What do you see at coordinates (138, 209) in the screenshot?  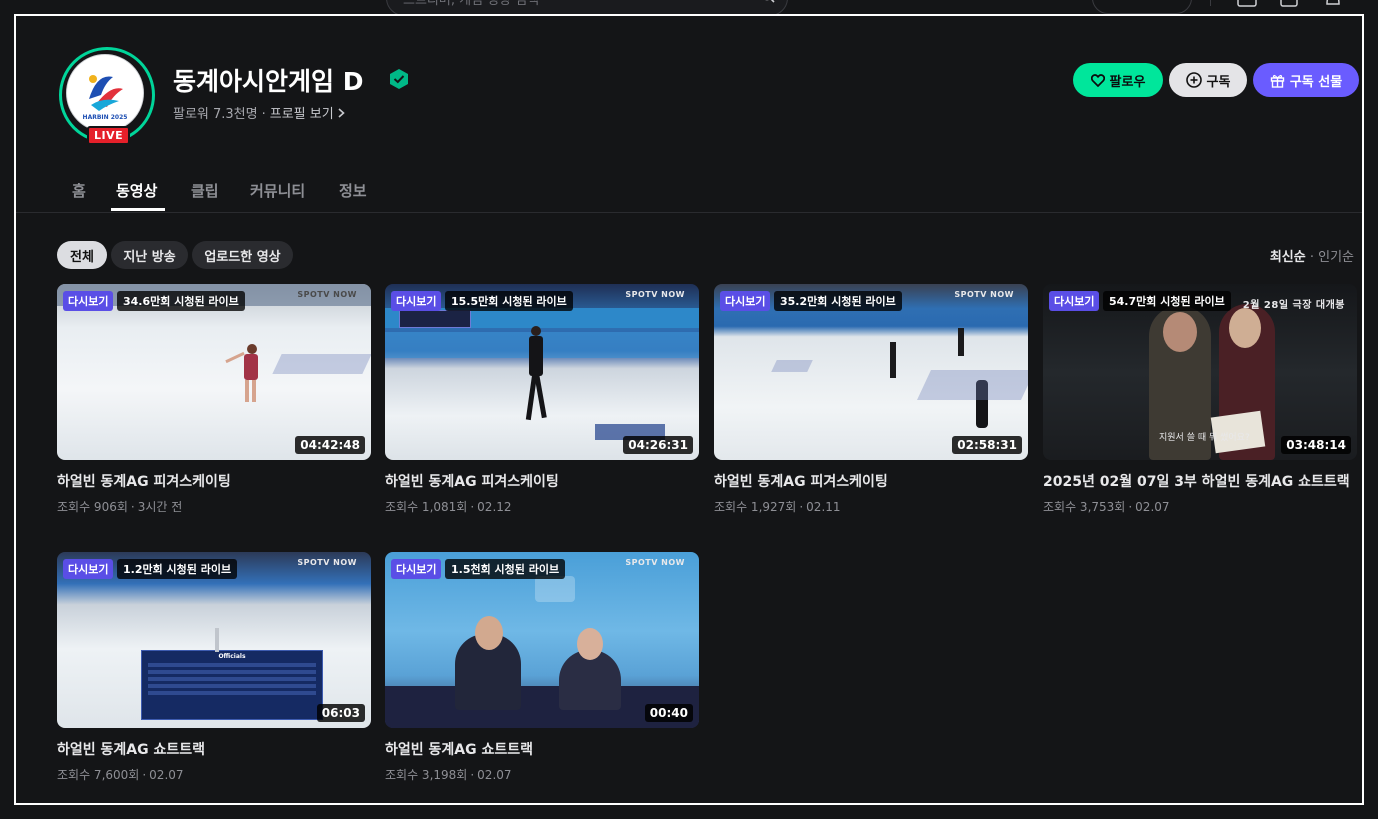 I see `active-tab-indicator` at bounding box center [138, 209].